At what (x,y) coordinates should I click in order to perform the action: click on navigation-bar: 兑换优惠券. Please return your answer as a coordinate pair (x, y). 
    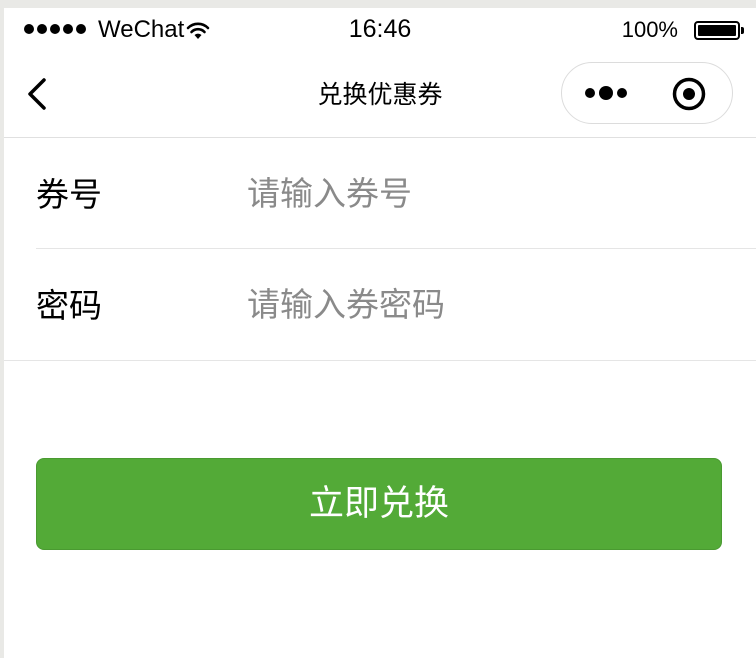
    Looking at the image, I should click on (380, 95).